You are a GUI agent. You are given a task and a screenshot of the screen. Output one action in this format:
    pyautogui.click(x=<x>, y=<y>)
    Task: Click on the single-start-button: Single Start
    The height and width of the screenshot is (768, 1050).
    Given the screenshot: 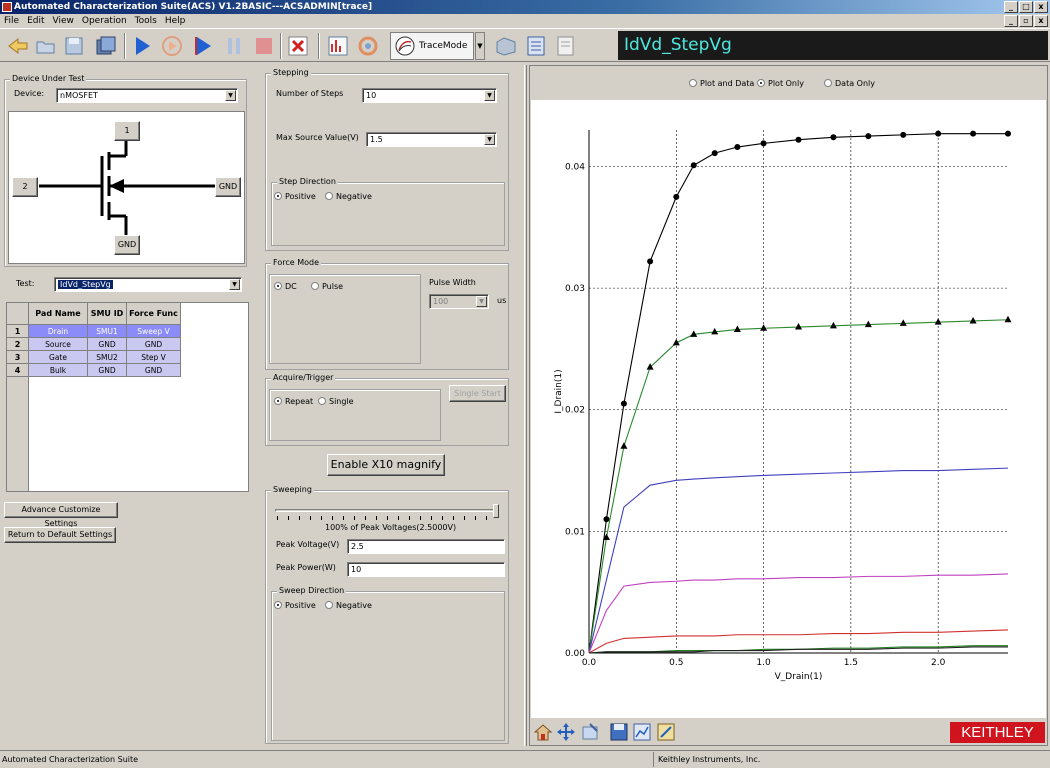 What is the action you would take?
    pyautogui.click(x=477, y=393)
    